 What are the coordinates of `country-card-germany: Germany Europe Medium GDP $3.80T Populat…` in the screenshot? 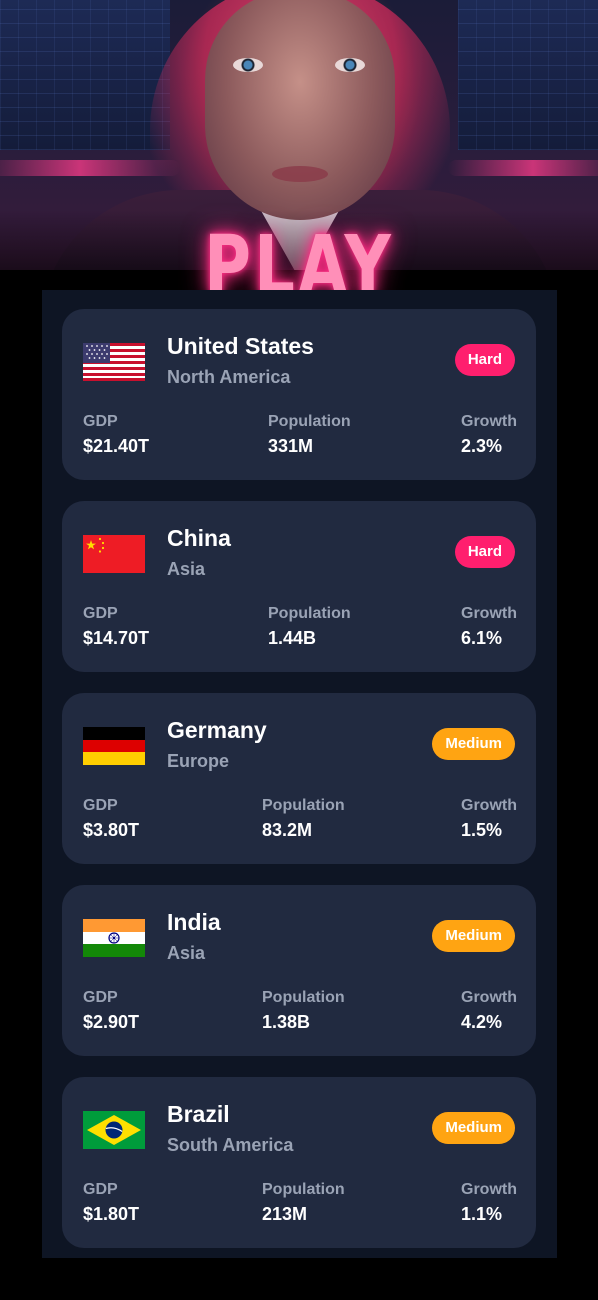 It's located at (299, 778).